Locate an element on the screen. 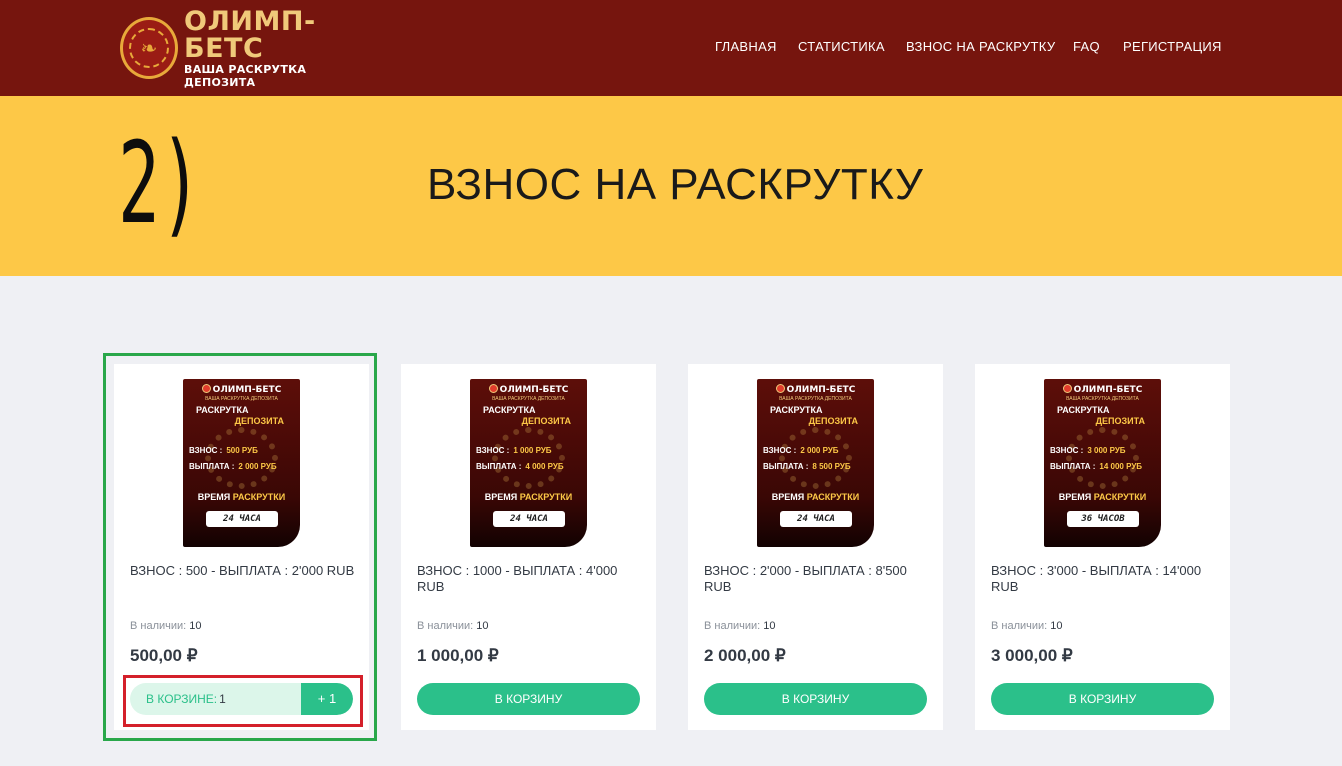  site-logo: ❧ ОЛИМП-БЕТС ВАША РАСКРУТКА ДЕПОЗИТА is located at coordinates (250, 48).